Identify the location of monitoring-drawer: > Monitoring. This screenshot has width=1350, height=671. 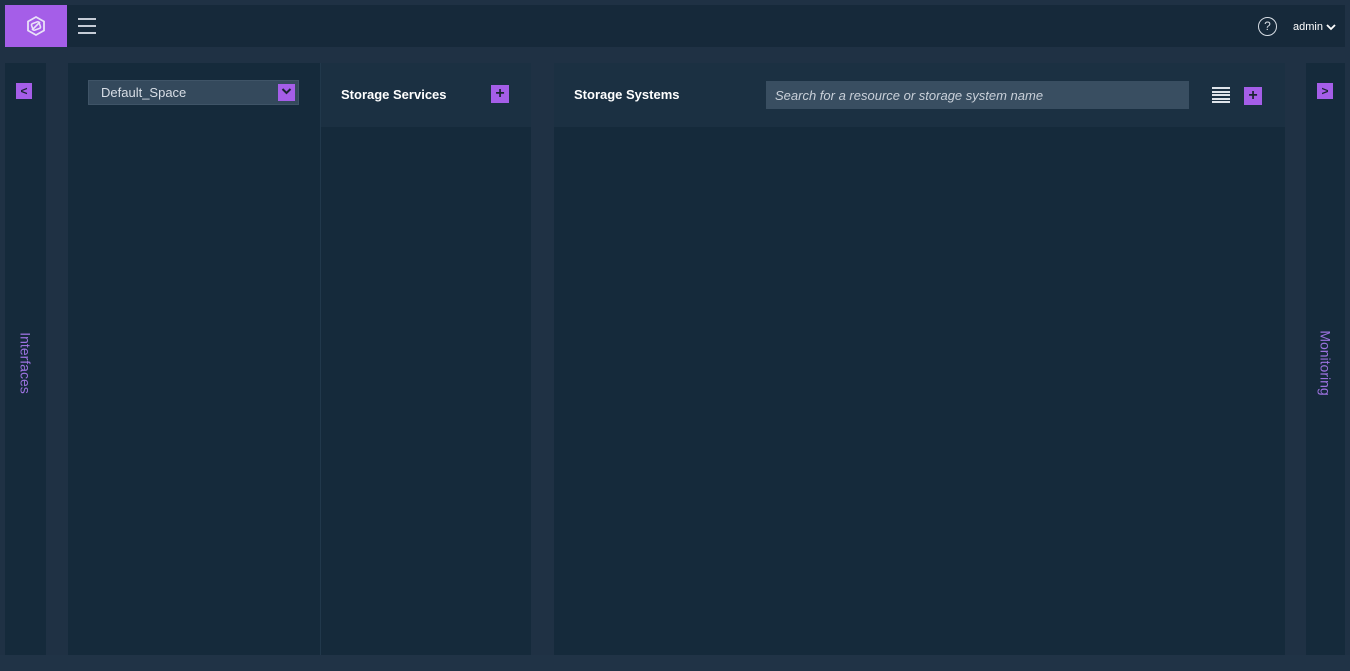
(1325, 359).